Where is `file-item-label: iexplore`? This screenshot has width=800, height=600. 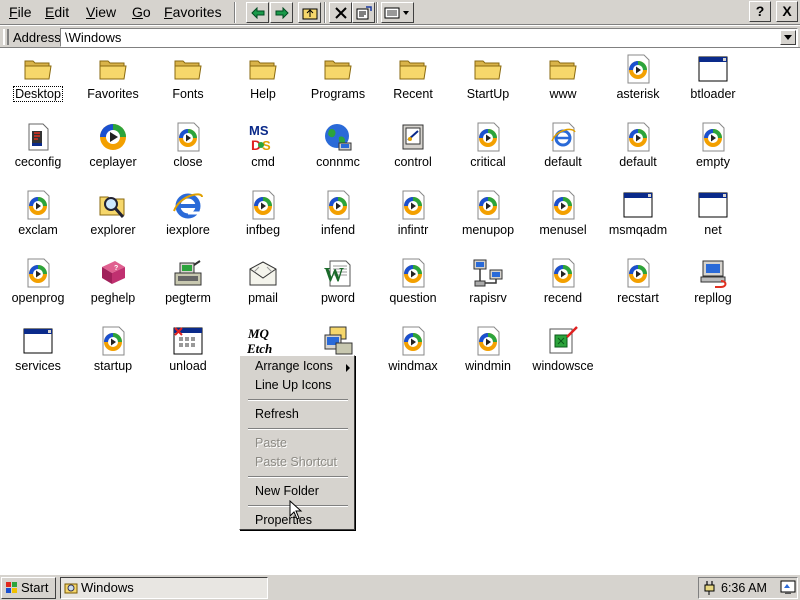
file-item-label: iexplore is located at coordinates (188, 230).